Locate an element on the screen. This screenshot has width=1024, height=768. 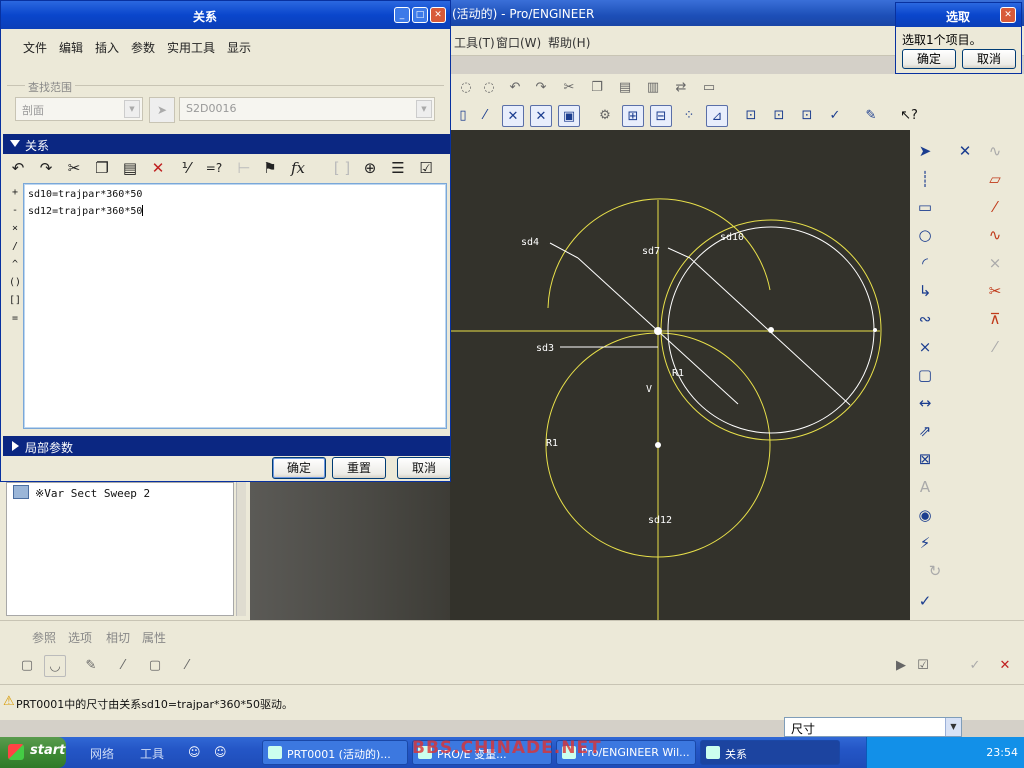
parallelogram-icon: ▱ is located at coordinates (995, 179).